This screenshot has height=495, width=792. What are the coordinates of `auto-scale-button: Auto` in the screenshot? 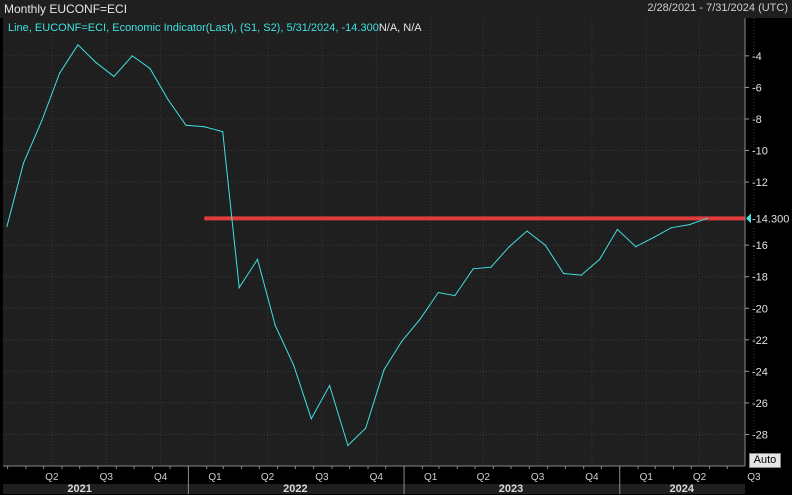 It's located at (765, 460).